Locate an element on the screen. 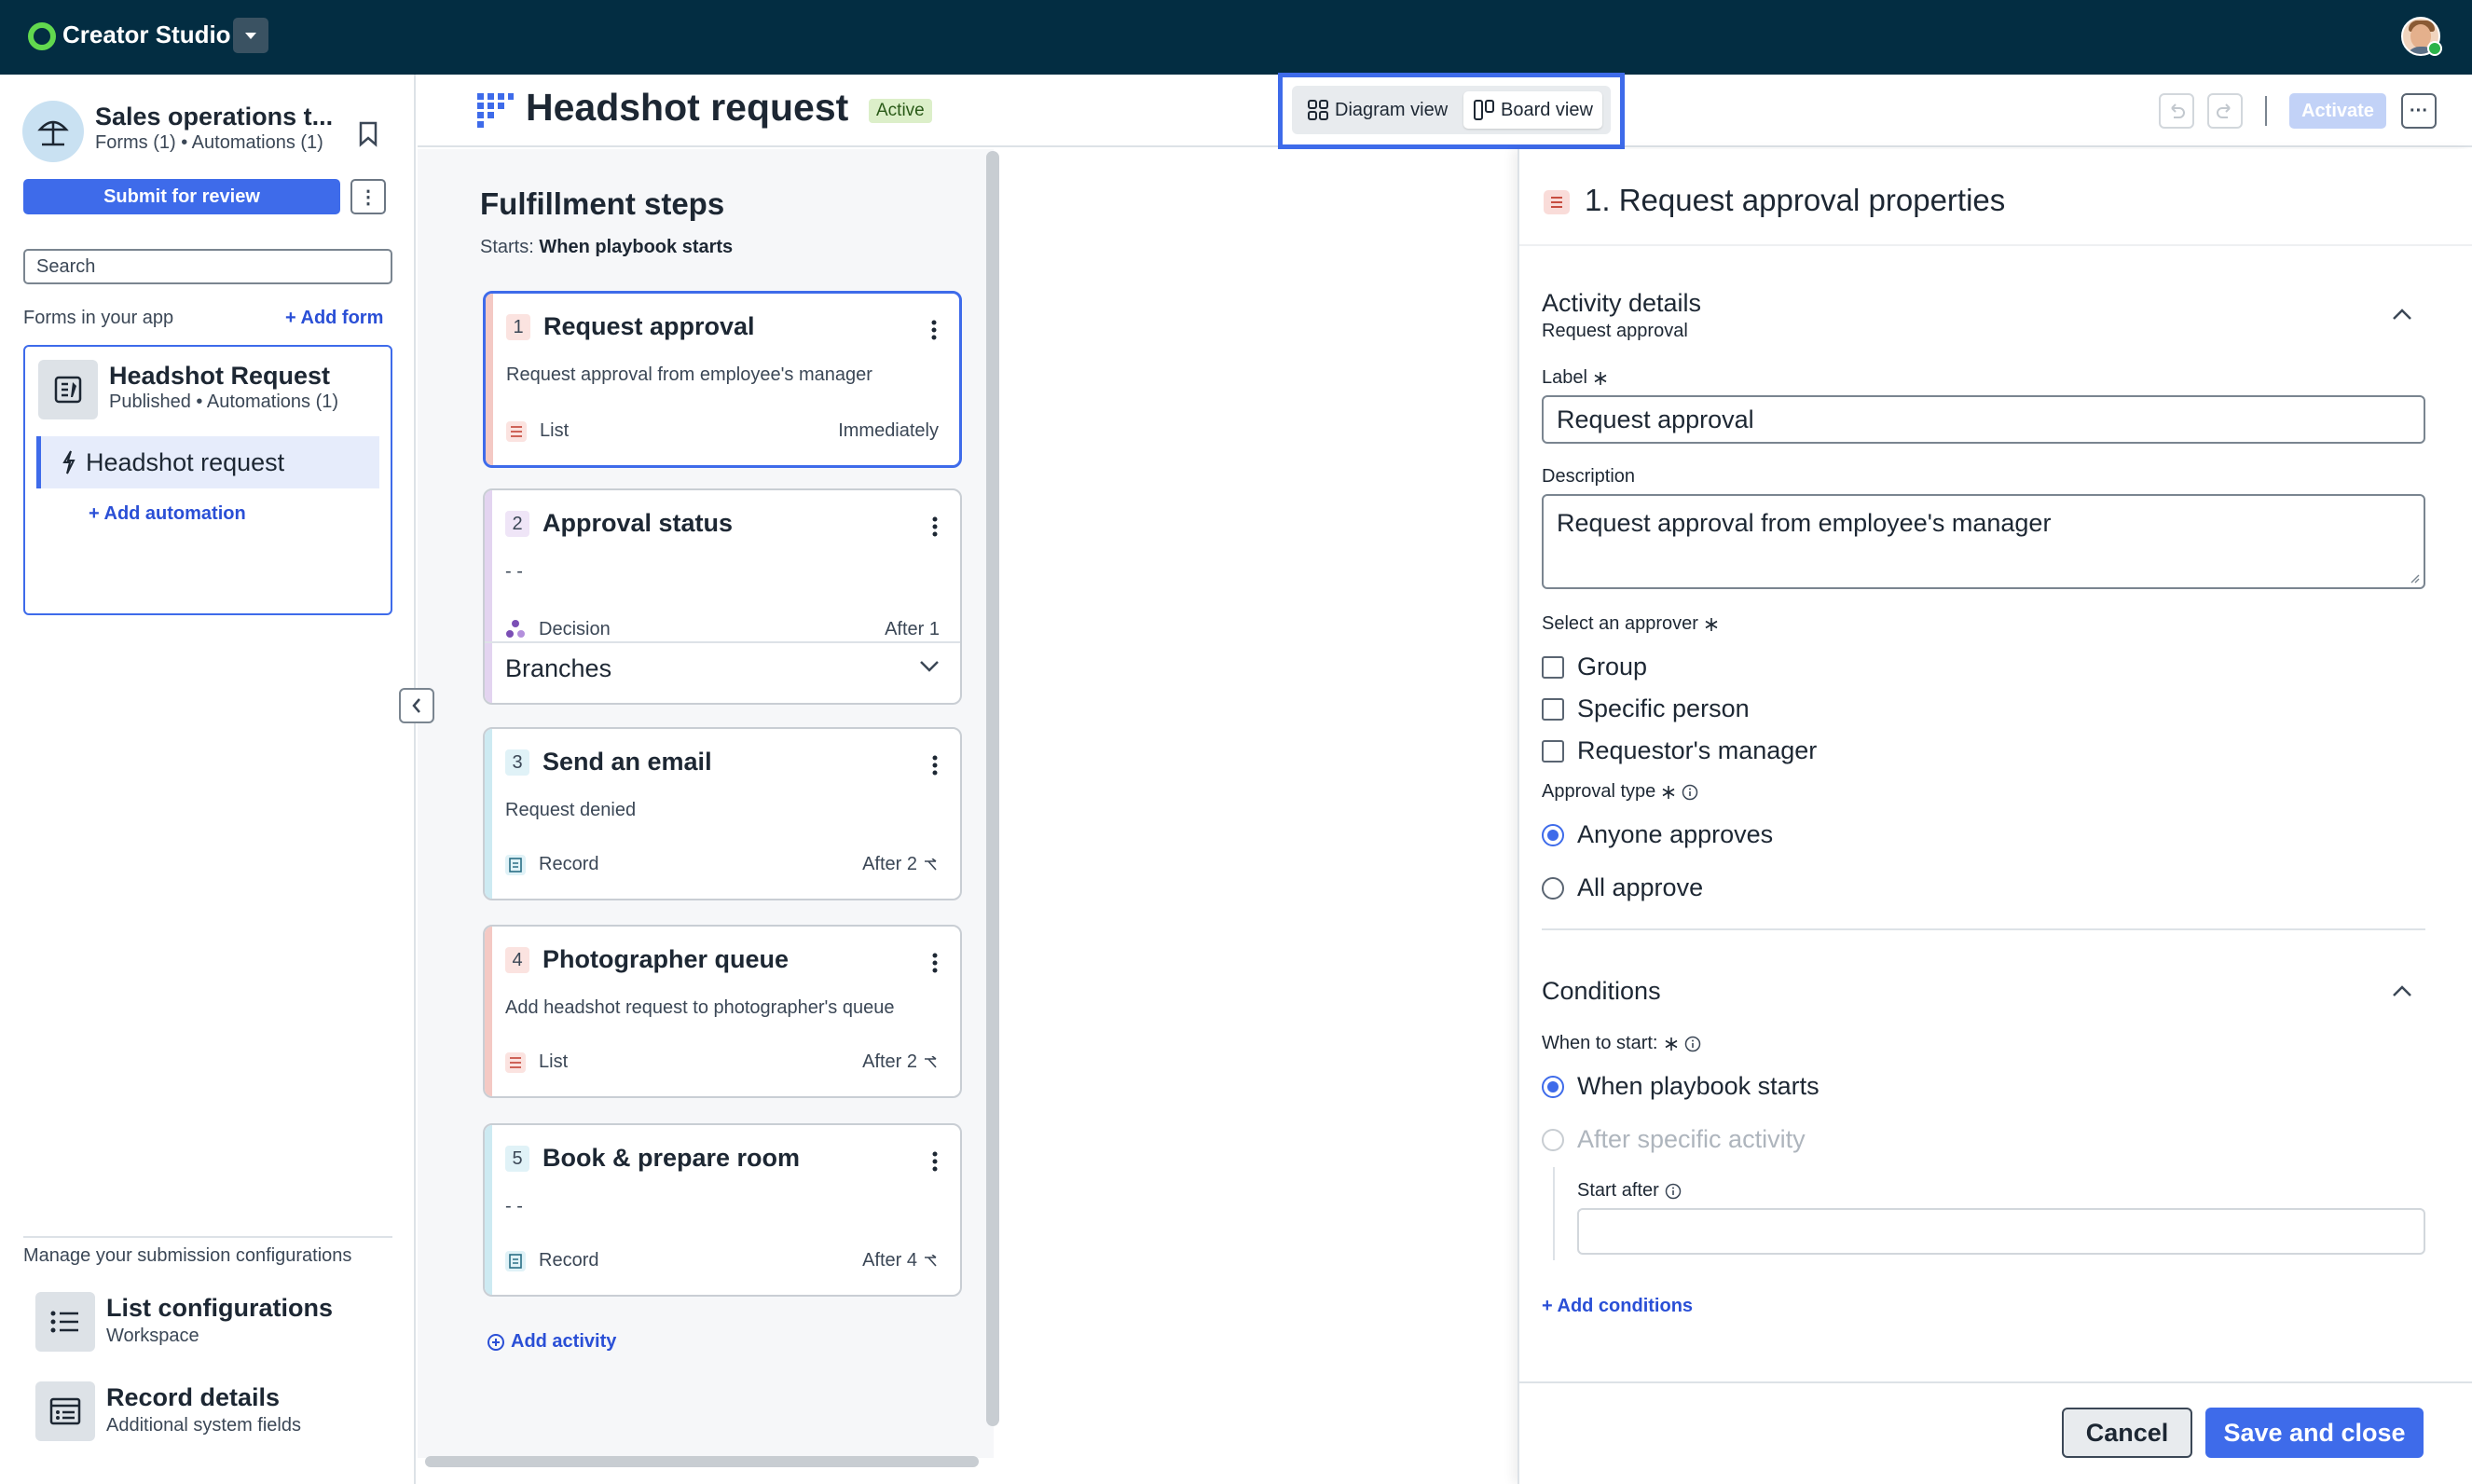  redo-button is located at coordinates (2225, 111).